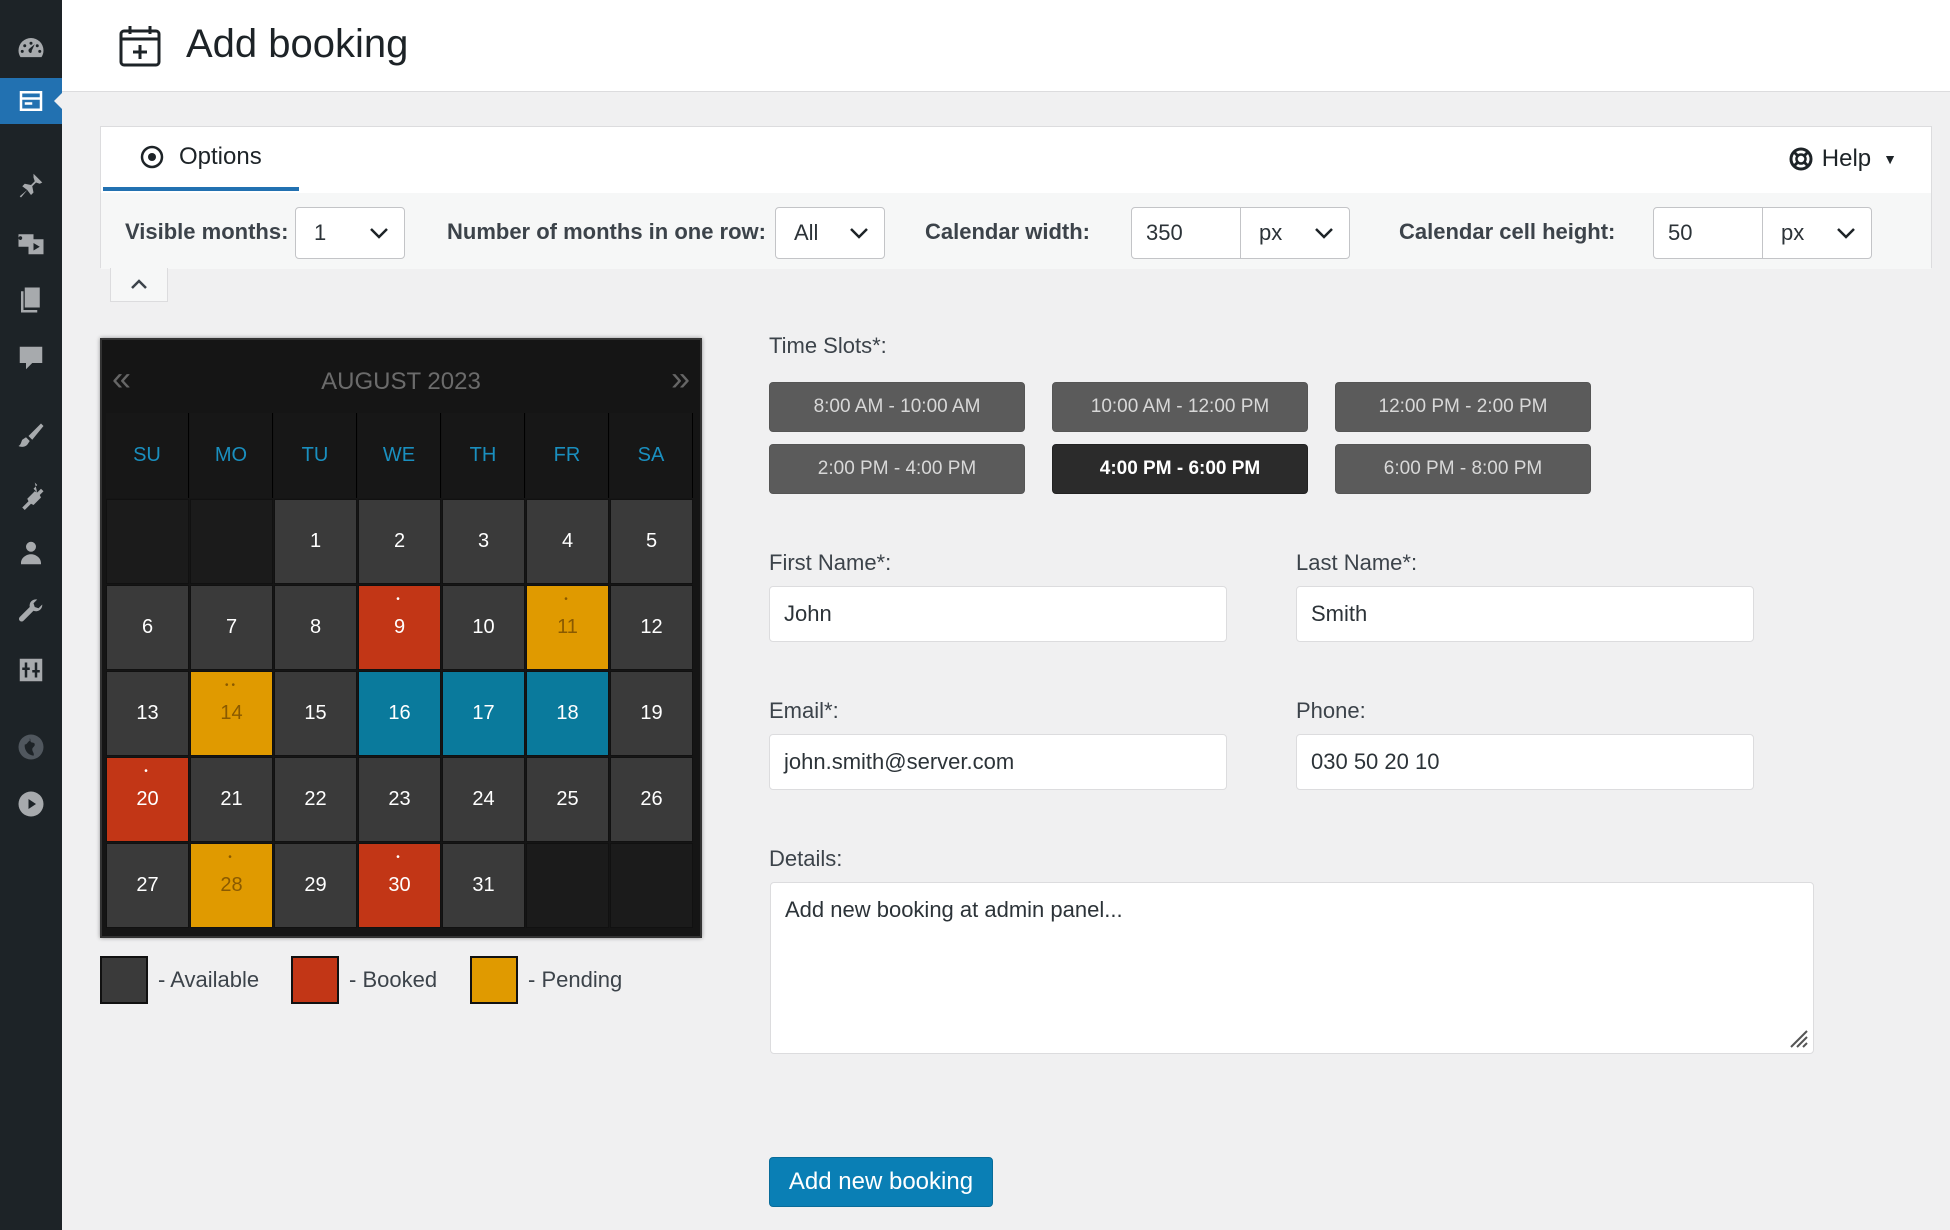  I want to click on calendar-day: 12, so click(651, 627).